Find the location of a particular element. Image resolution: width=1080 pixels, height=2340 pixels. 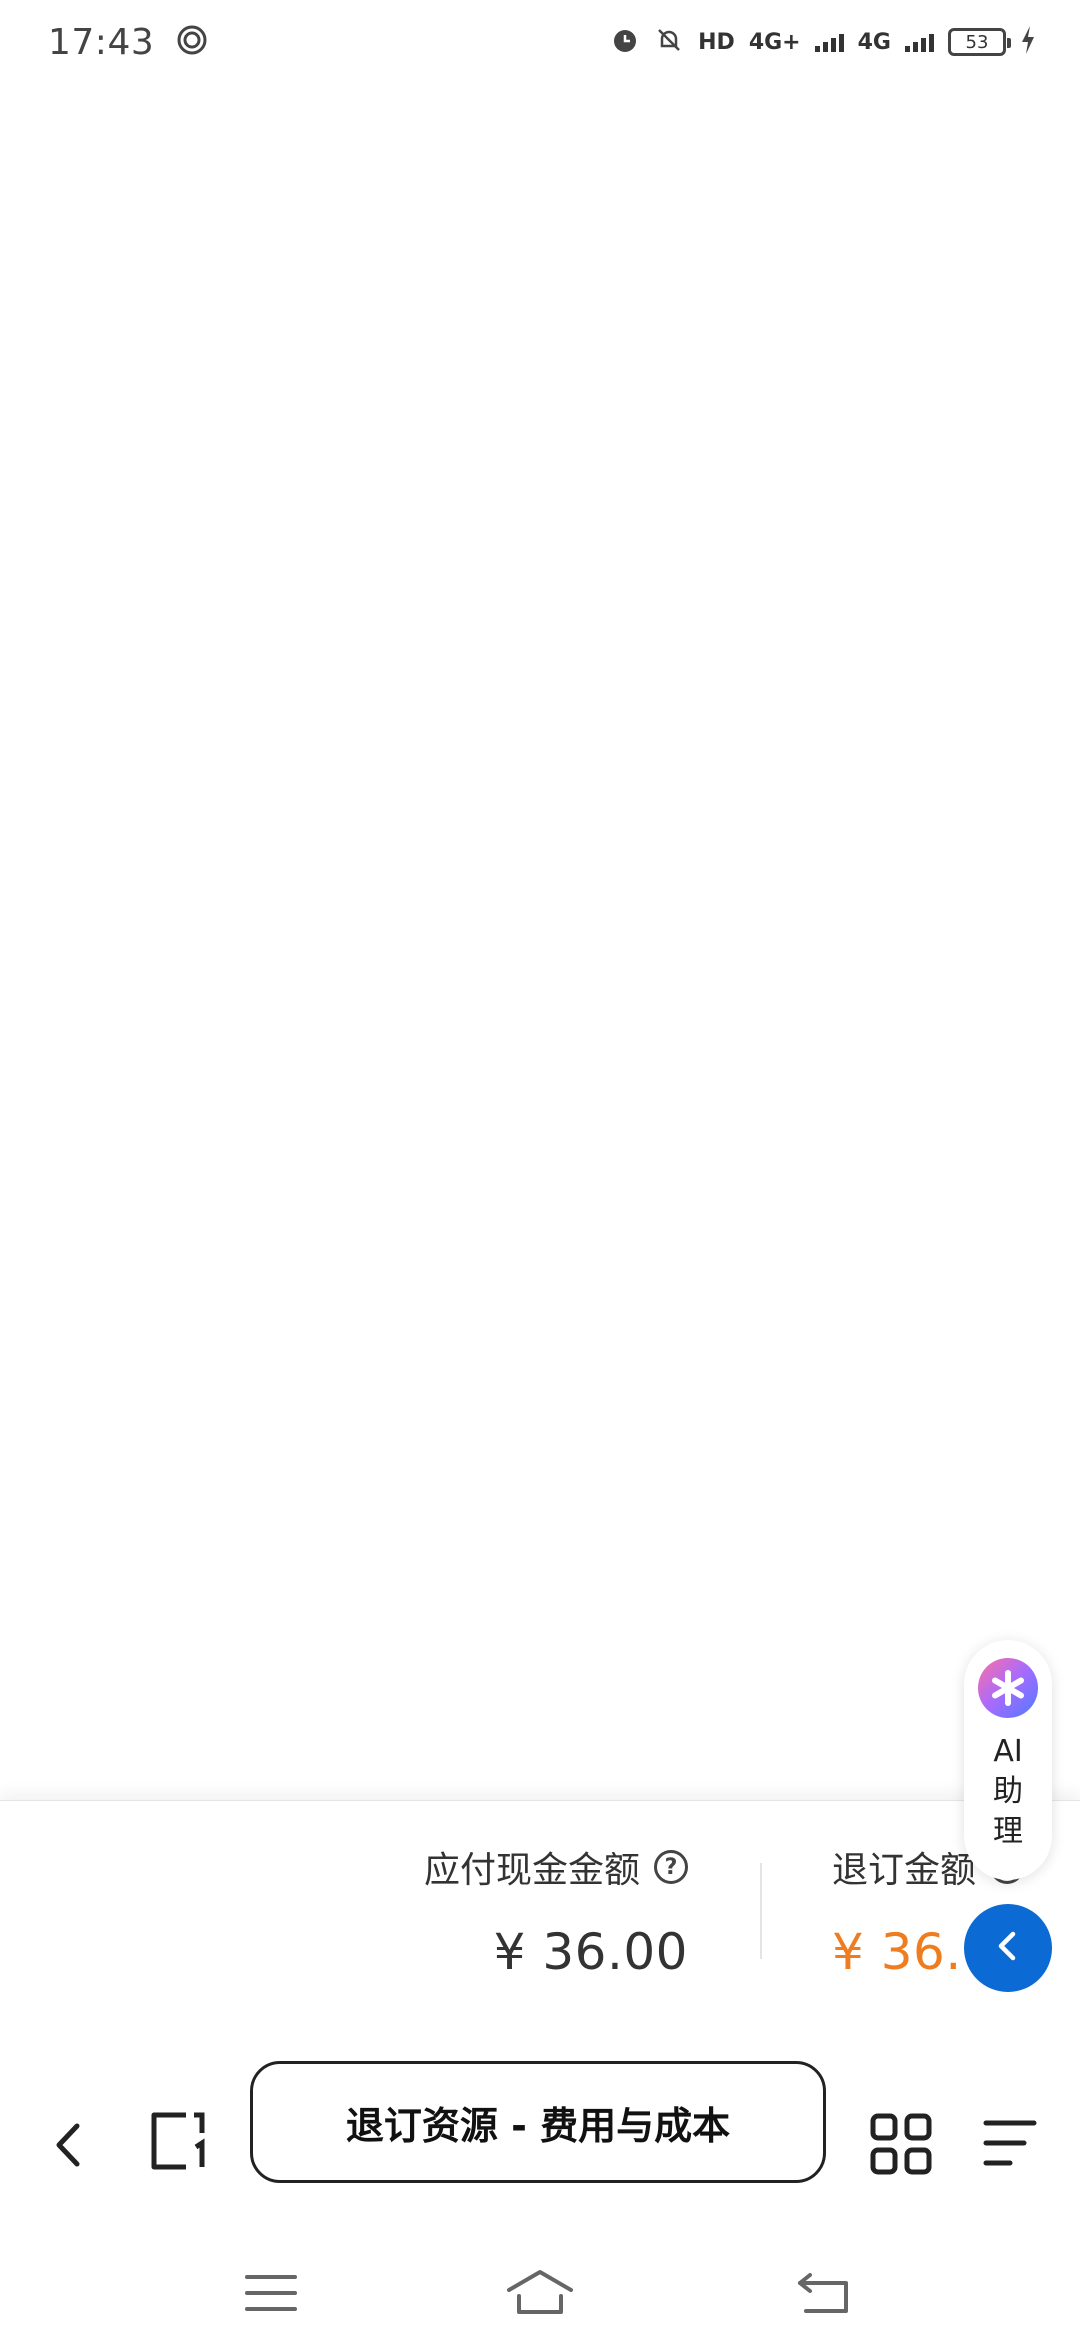

network-type-2: 4G is located at coordinates (874, 42).